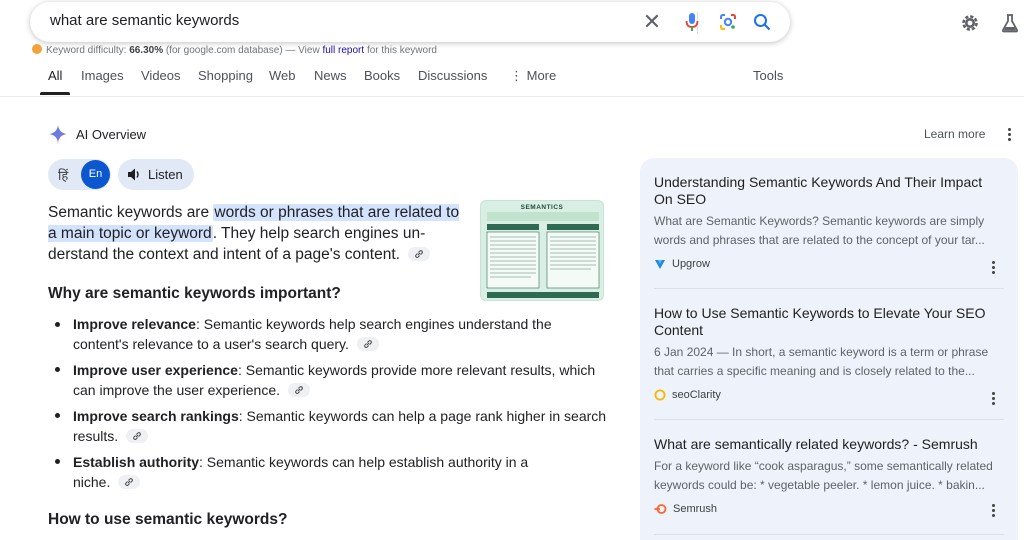 Image resolution: width=1024 pixels, height=540 pixels. Describe the element at coordinates (86, 50) in the screenshot. I see `kd-label: Keyword difficulty:` at that location.